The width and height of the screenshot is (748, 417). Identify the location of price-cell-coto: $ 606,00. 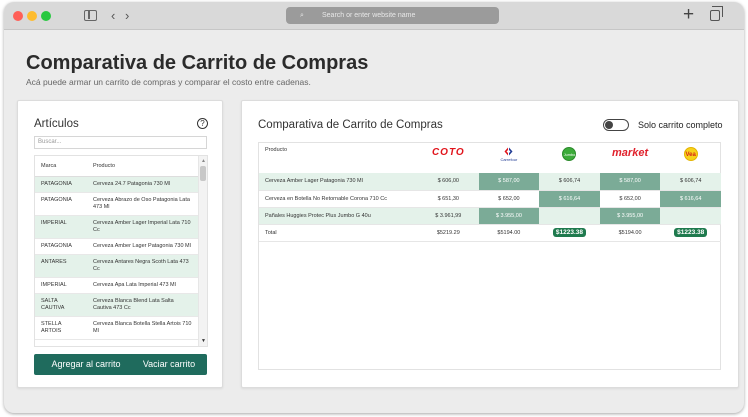
(448, 182).